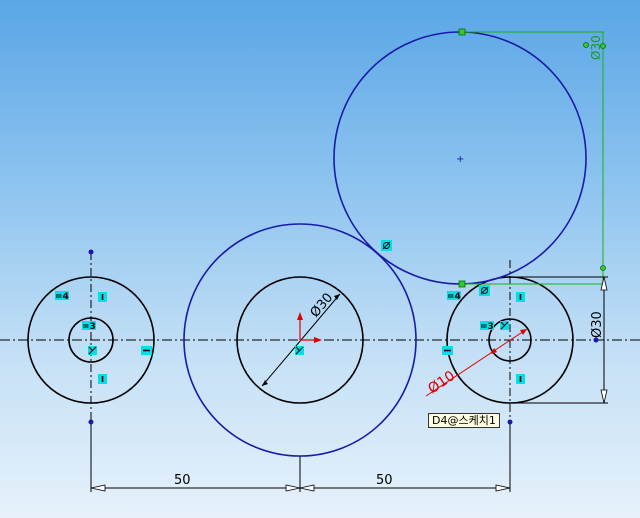 The height and width of the screenshot is (518, 640). Describe the element at coordinates (322, 305) in the screenshot. I see `center-diameter-text: Ø30` at that location.